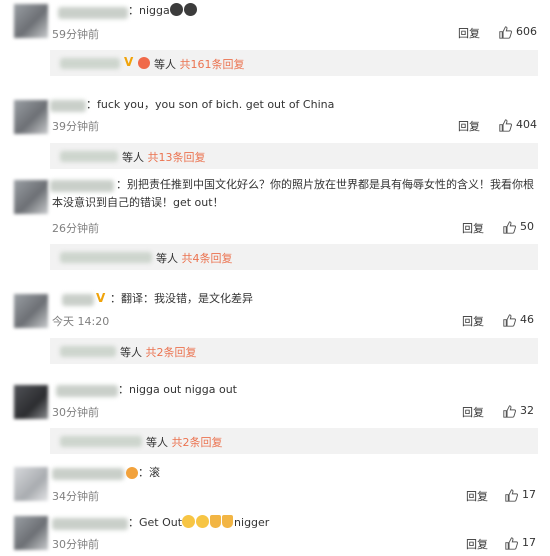 Image resolution: width=550 pixels, height=556 pixels. I want to click on comment-text: ：滚, so click(149, 472).